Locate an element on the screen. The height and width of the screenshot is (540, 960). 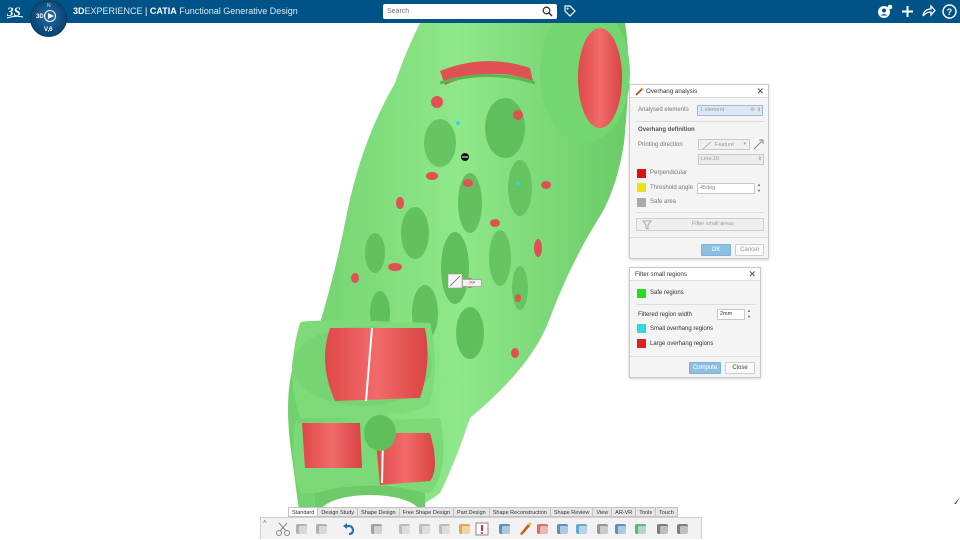
direction-picker-icon is located at coordinates (758, 144).